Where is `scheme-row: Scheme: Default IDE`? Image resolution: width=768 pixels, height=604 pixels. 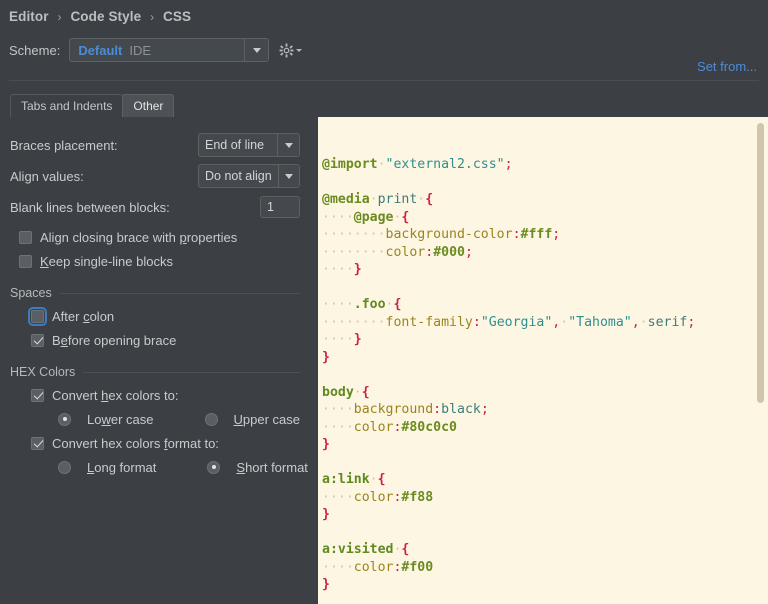 scheme-row: Scheme: Default IDE is located at coordinates (156, 50).